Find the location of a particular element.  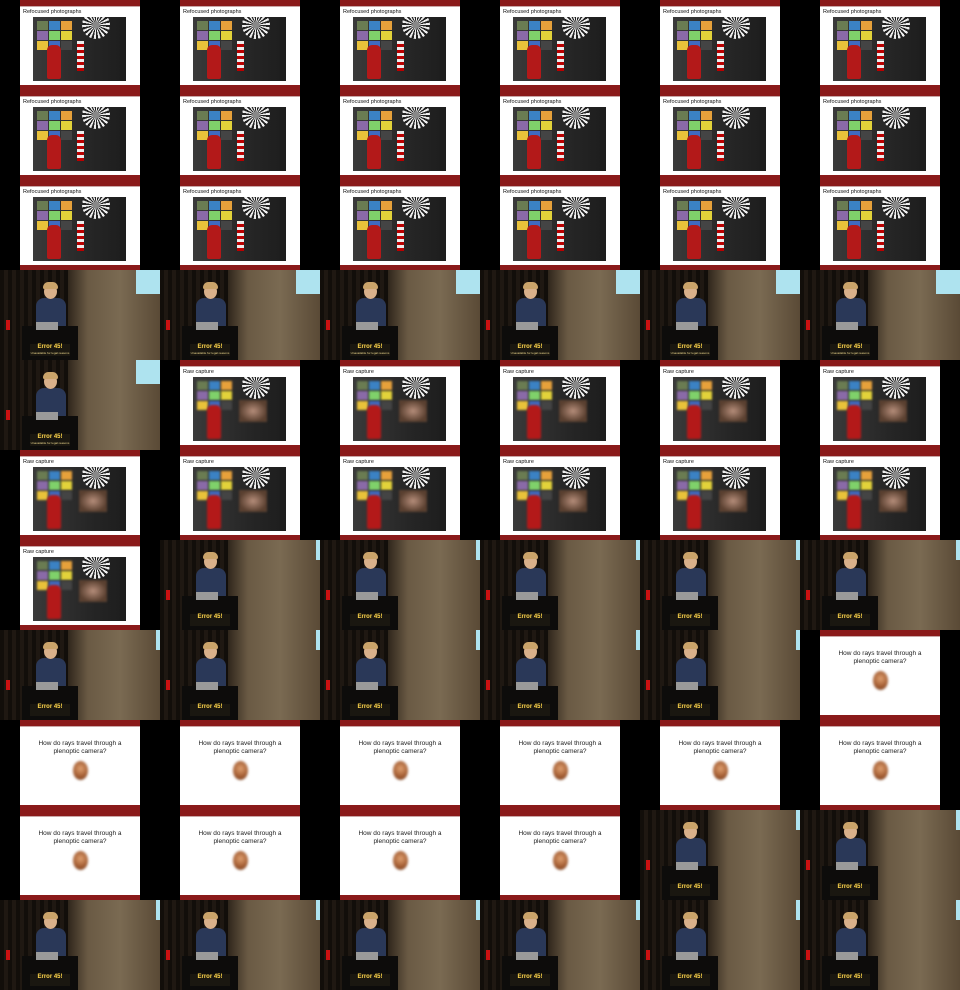

thumbnail-43: Error 45! is located at coordinates (80, 675).